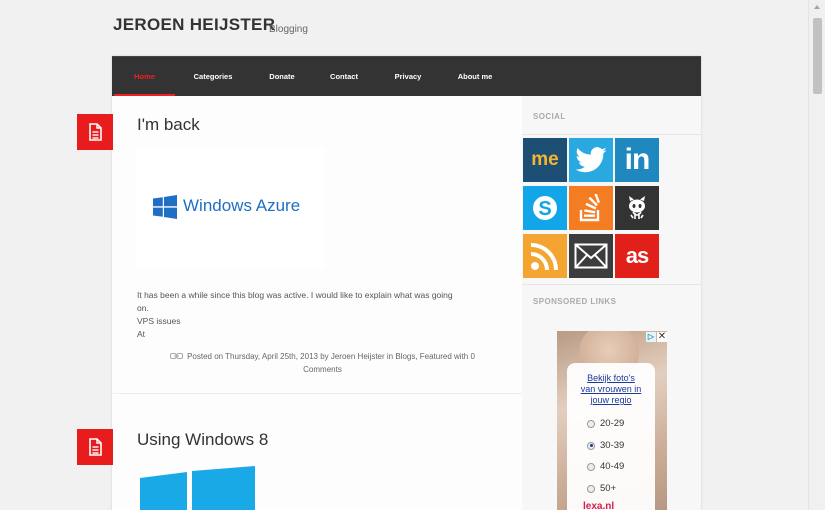 Image resolution: width=825 pixels, height=510 pixels. Describe the element at coordinates (475, 77) in the screenshot. I see `nav-item-about-me: About me` at that location.